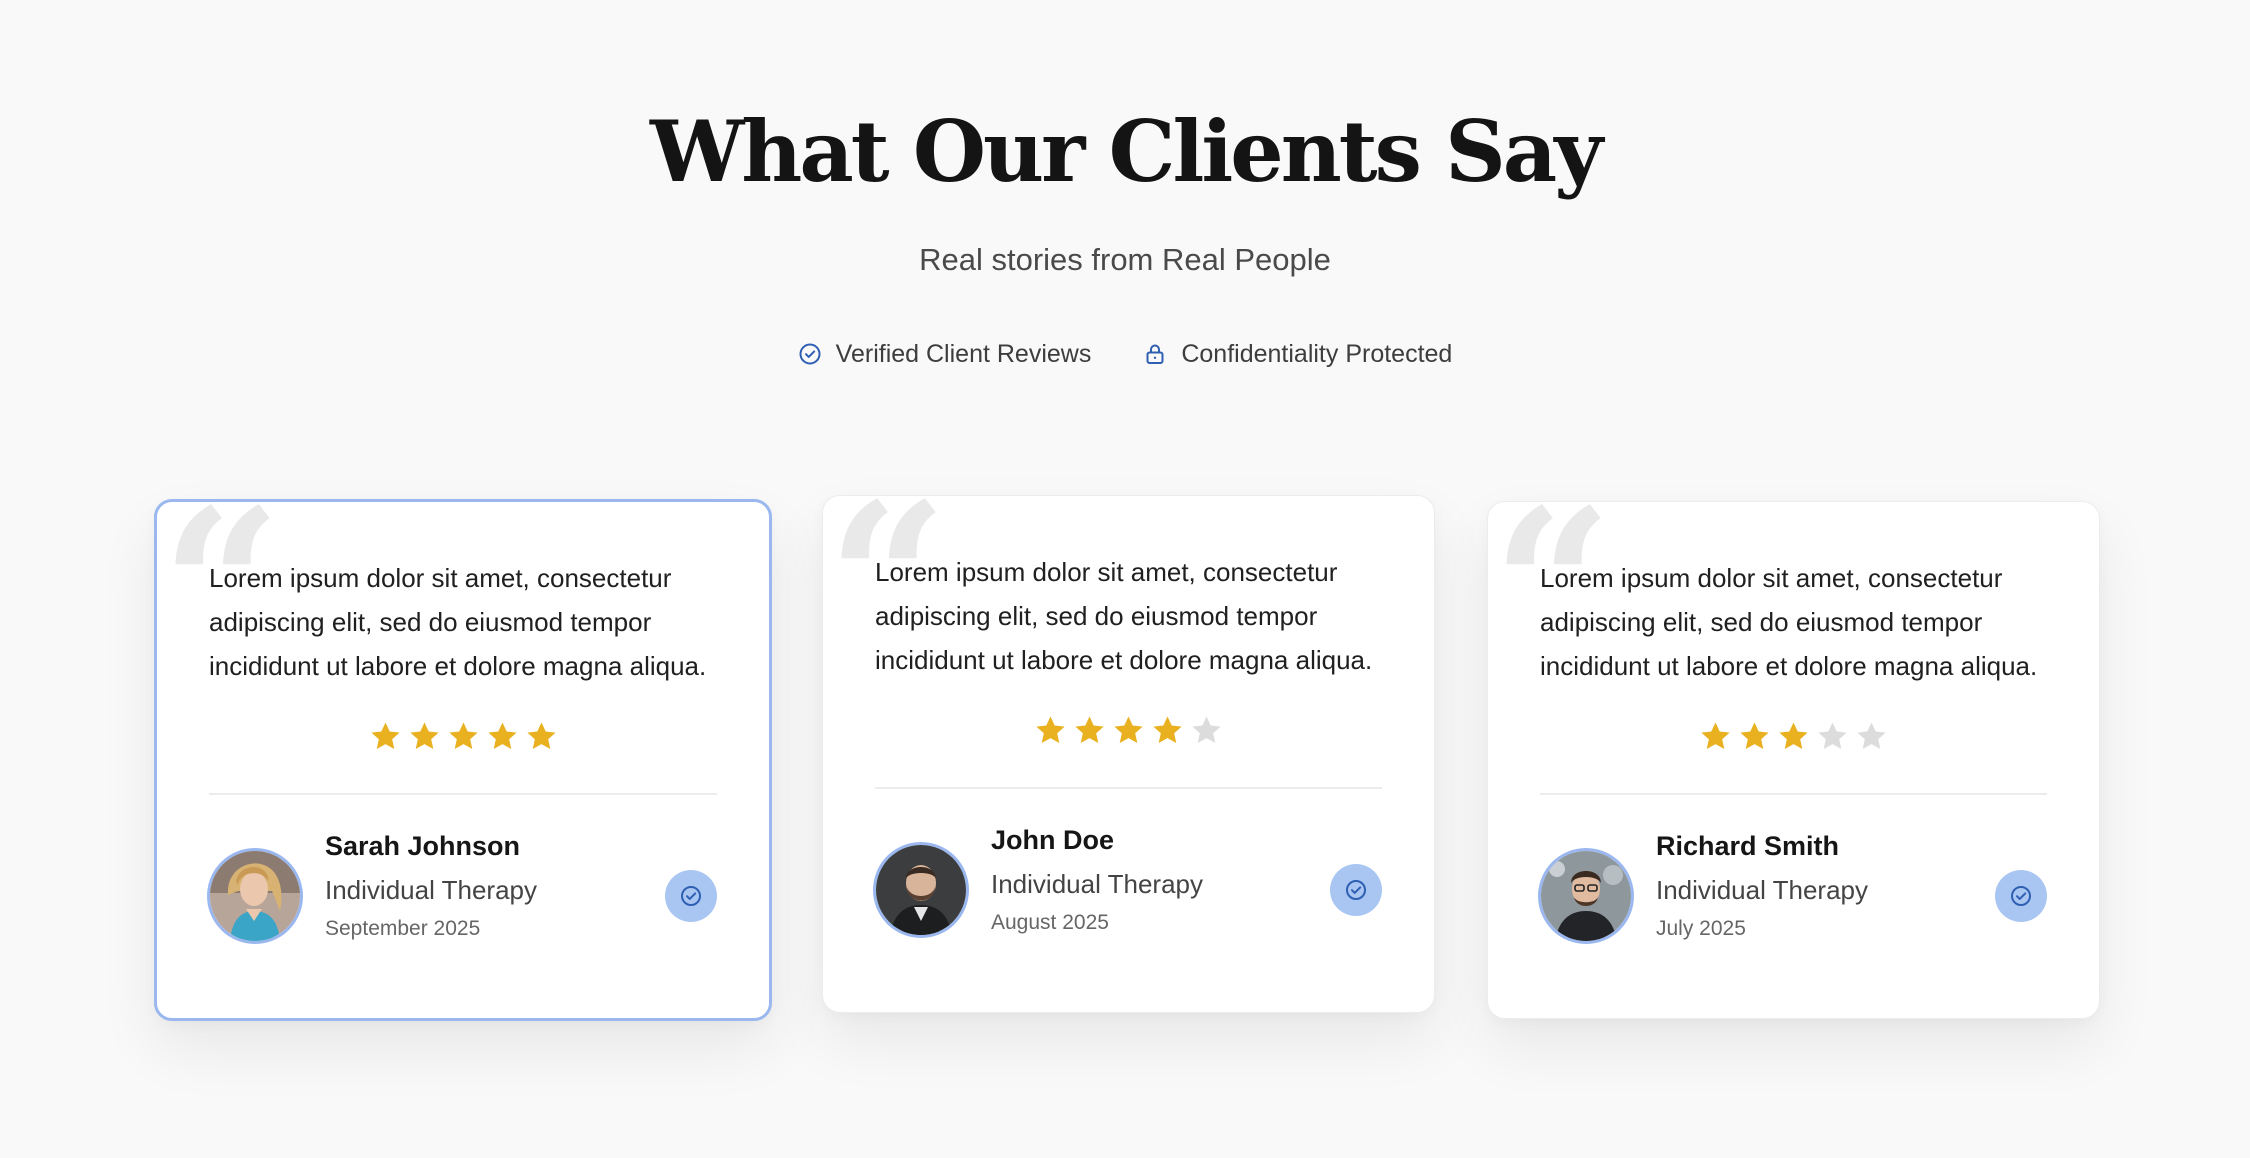  I want to click on review-date: August 2025, so click(1050, 922).